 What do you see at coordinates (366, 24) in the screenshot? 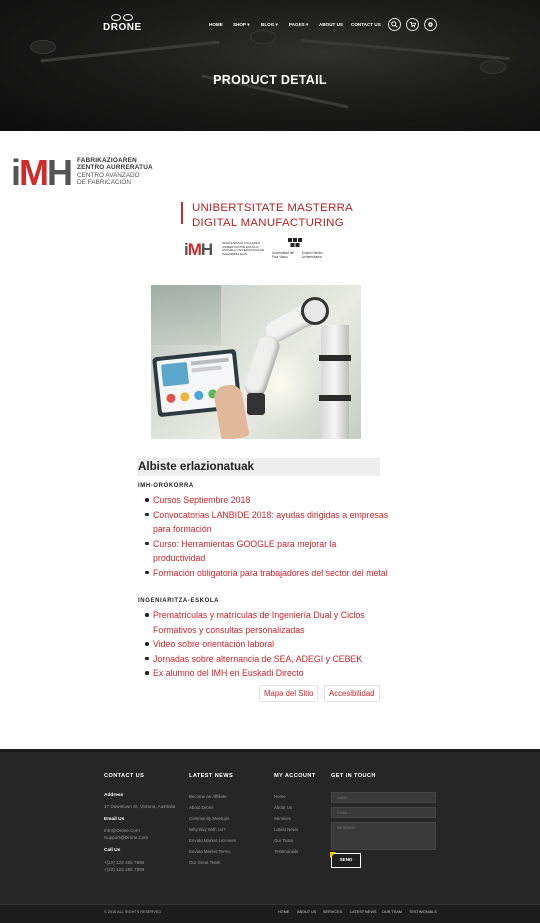
I see `nav-contact: CONTACT US` at bounding box center [366, 24].